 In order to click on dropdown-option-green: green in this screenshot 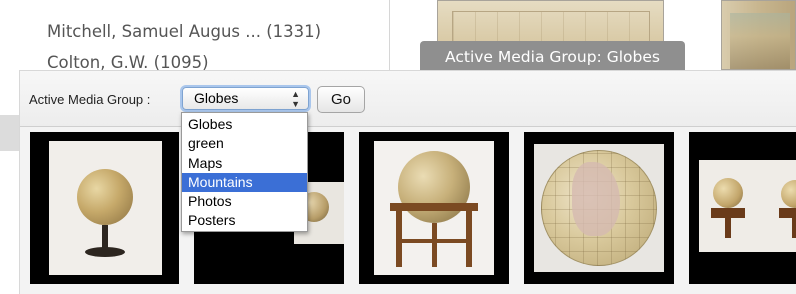, I will do `click(244, 143)`.